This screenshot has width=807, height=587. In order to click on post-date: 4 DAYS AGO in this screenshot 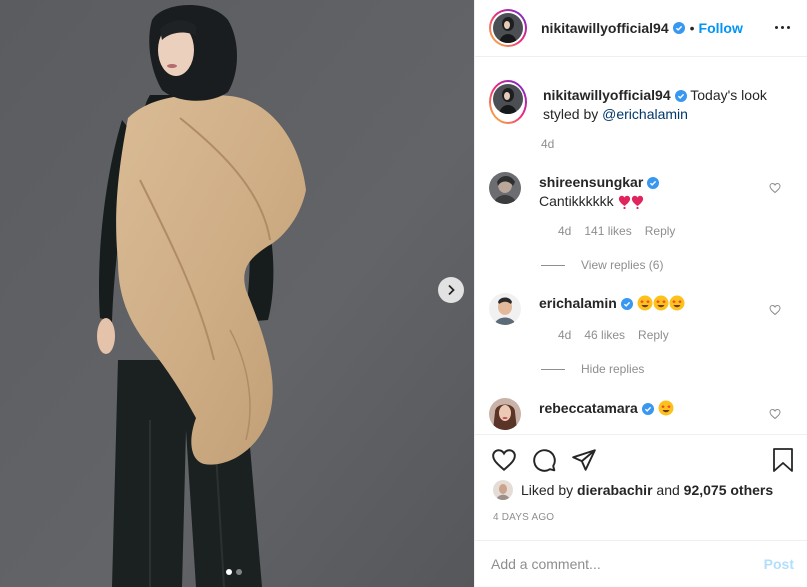, I will do `click(524, 517)`.